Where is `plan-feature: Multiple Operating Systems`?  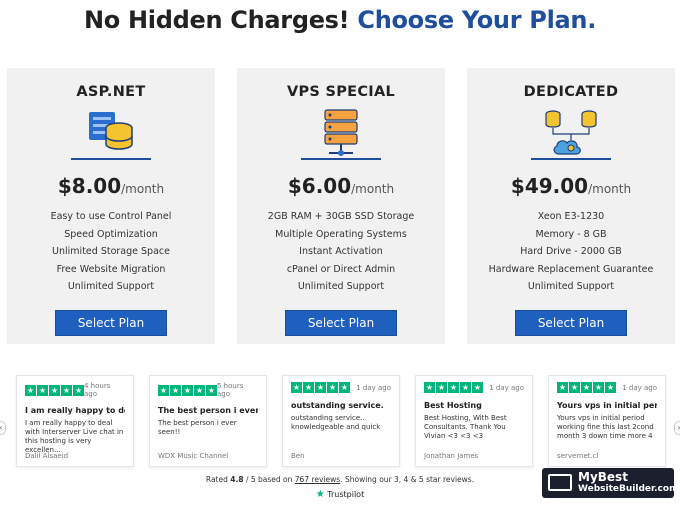 plan-feature: Multiple Operating Systems is located at coordinates (341, 234).